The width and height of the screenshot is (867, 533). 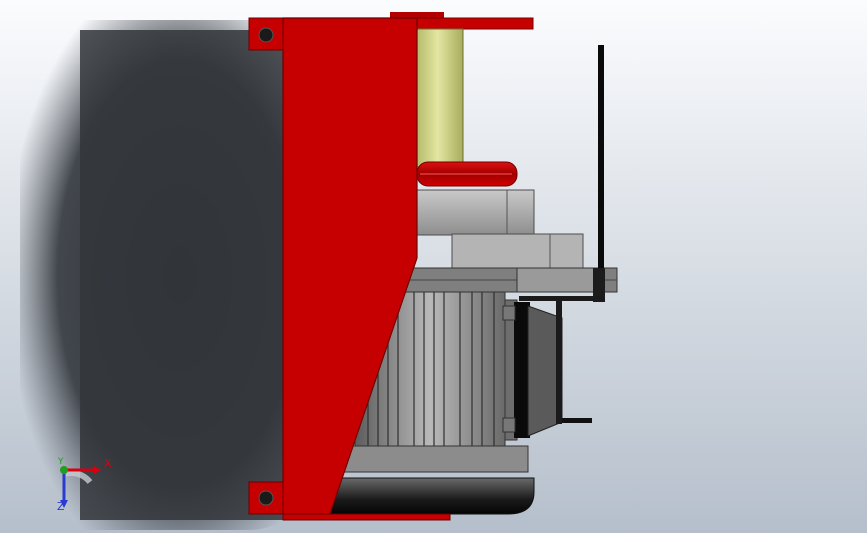 What do you see at coordinates (434, 459) in the screenshot?
I see `motor-base` at bounding box center [434, 459].